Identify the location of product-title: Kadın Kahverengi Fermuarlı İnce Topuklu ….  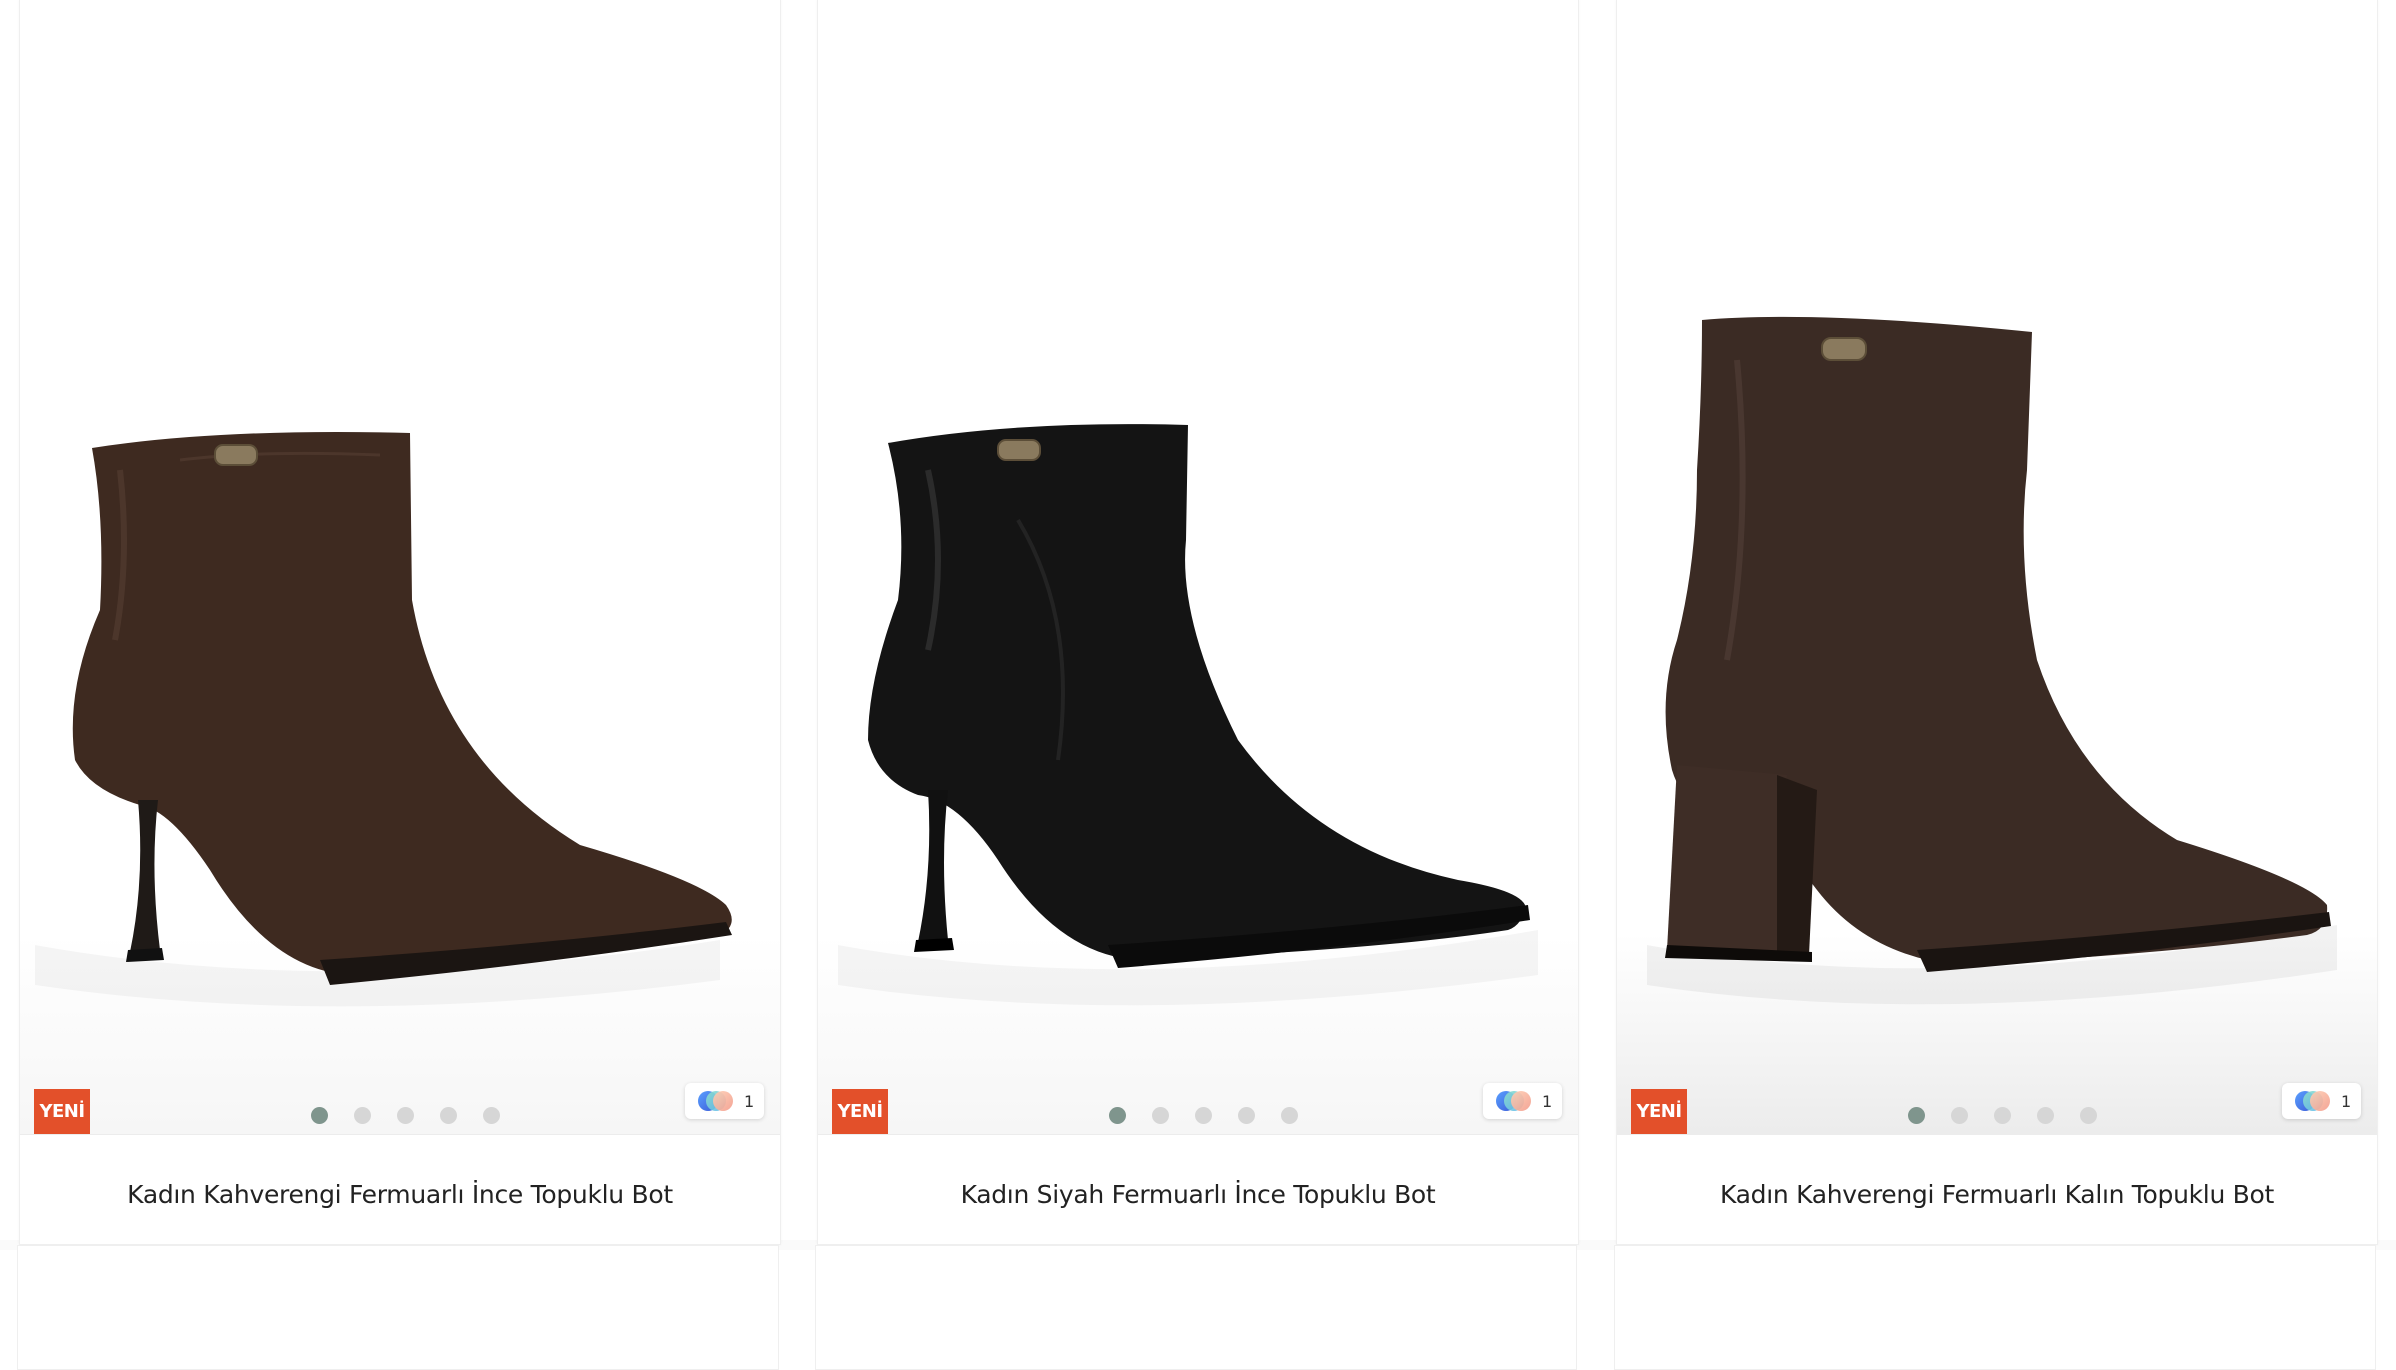
(400, 1194).